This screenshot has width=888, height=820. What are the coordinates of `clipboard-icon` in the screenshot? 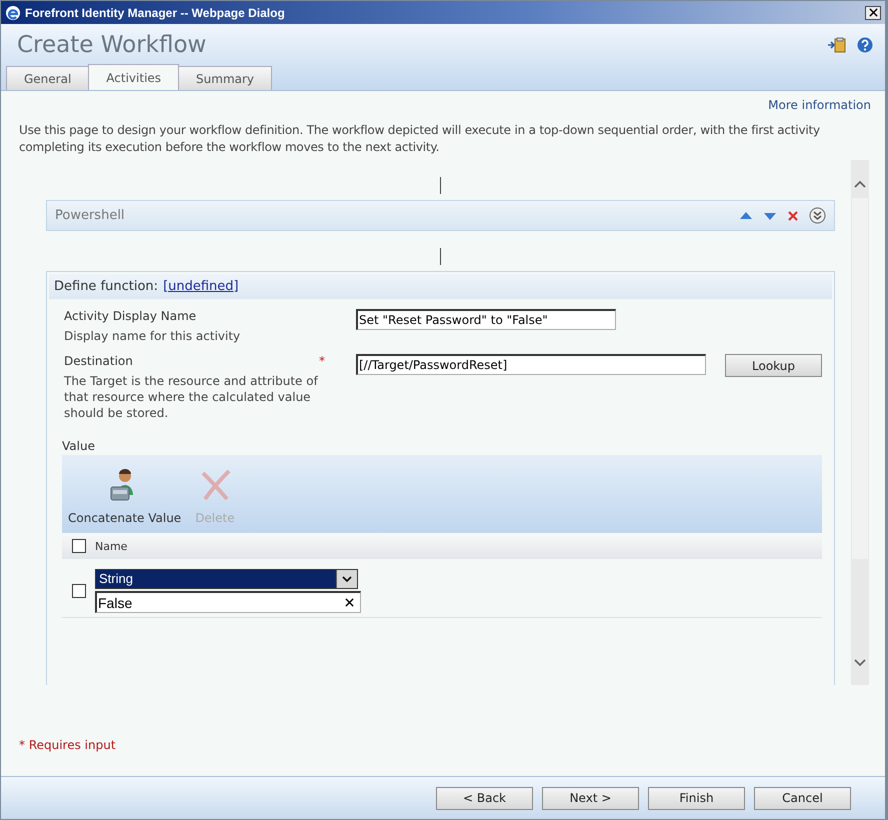 It's located at (837, 44).